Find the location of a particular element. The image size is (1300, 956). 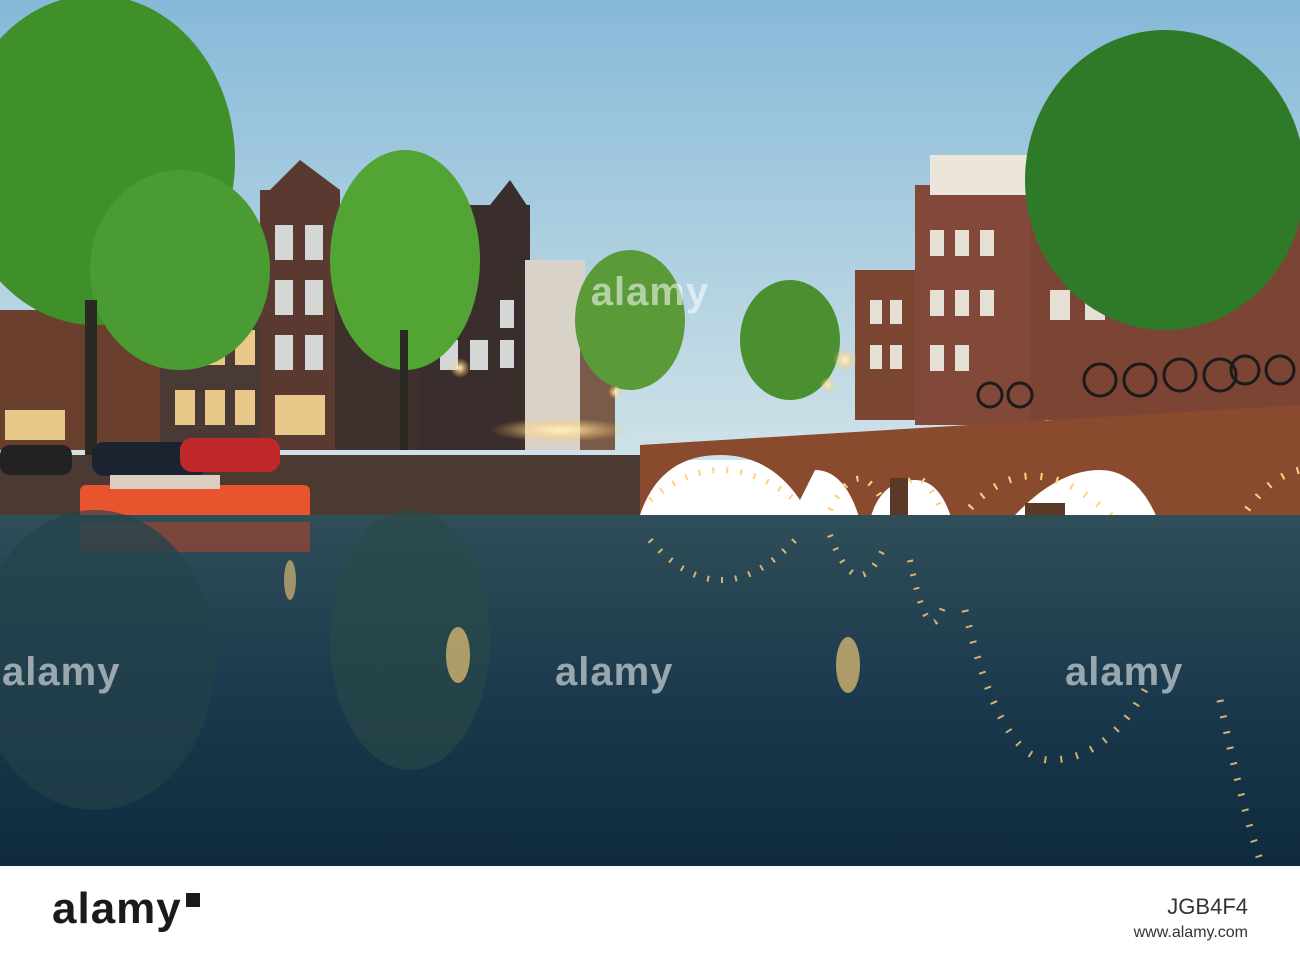

watermark-row-left: alamy is located at coordinates (61, 672).